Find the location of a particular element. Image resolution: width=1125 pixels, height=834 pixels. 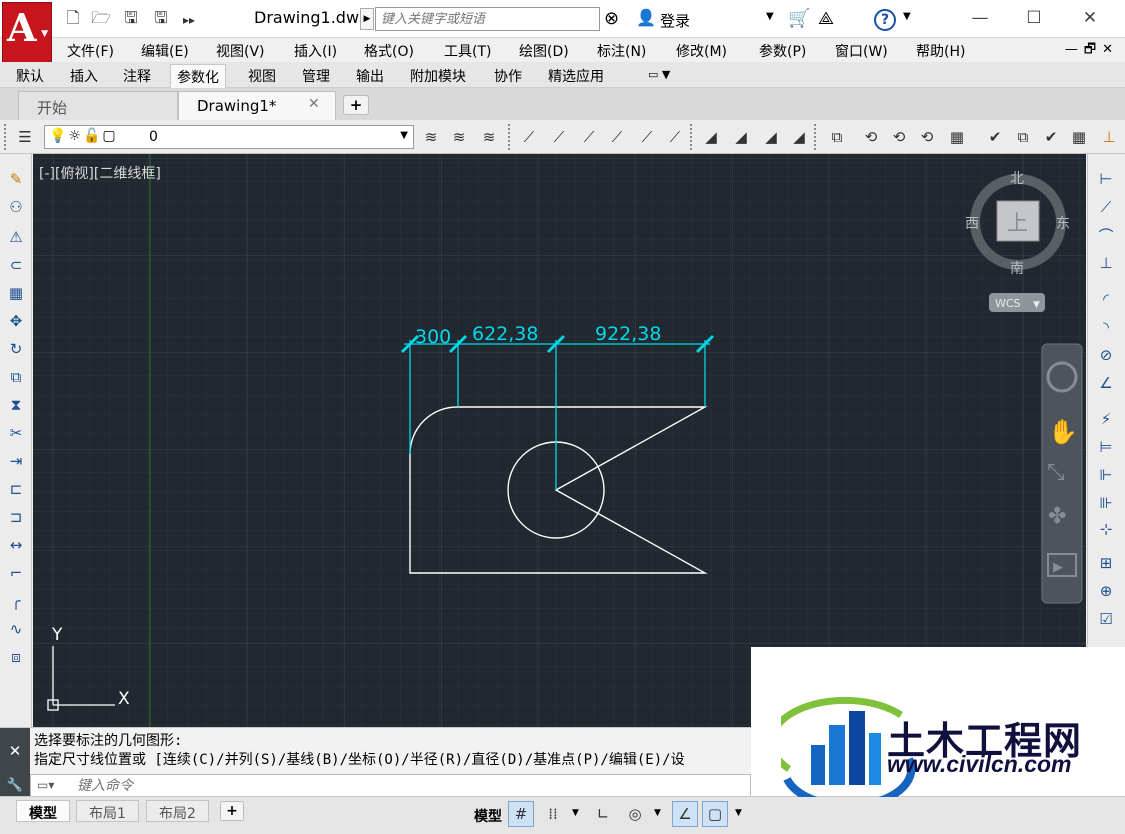

menu-edit: 编辑(E) is located at coordinates (165, 51).